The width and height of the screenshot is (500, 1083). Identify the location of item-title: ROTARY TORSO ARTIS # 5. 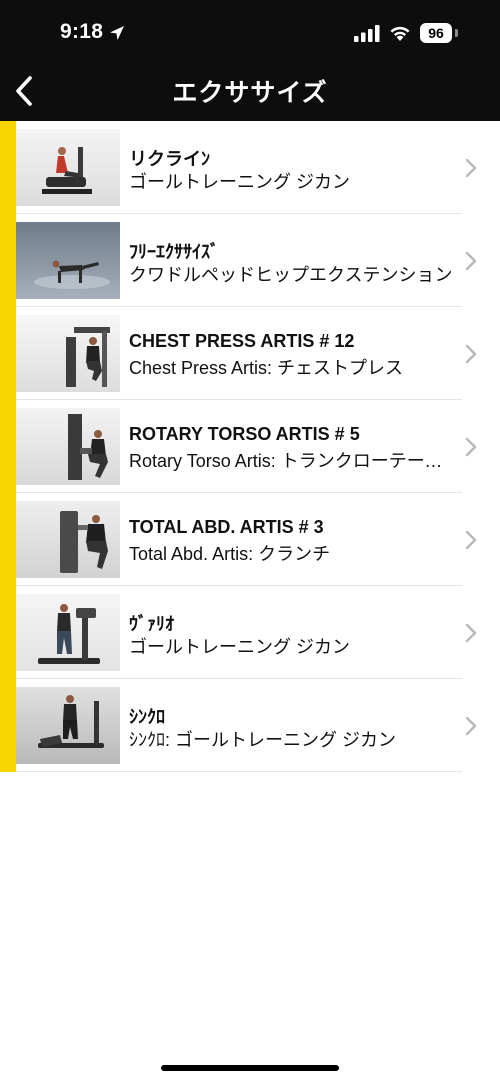
(244, 434).